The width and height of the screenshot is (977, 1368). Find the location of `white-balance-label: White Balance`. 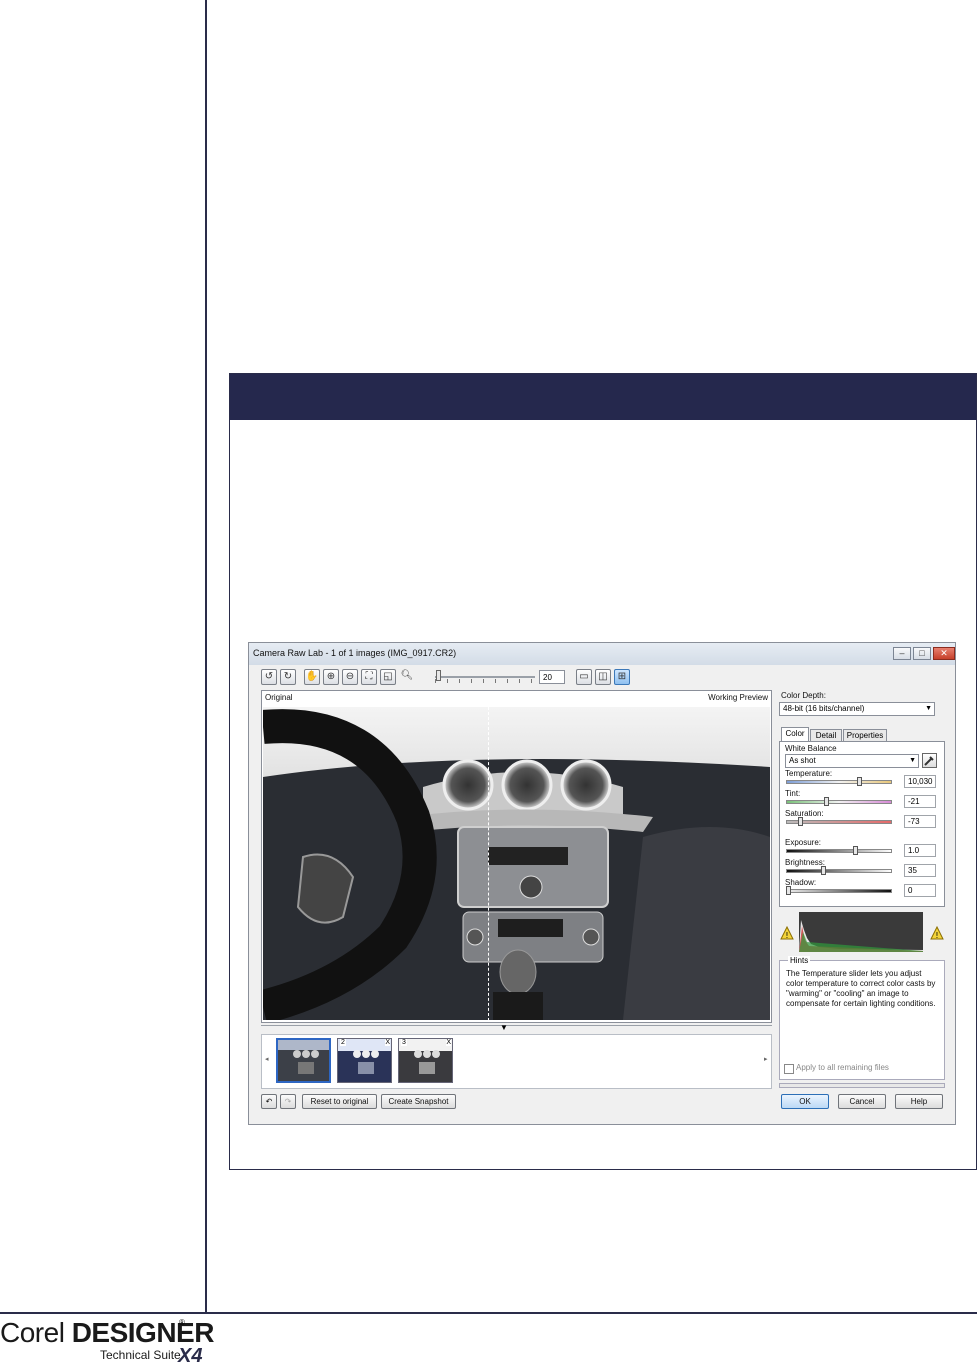

white-balance-label: White Balance is located at coordinates (811, 748).